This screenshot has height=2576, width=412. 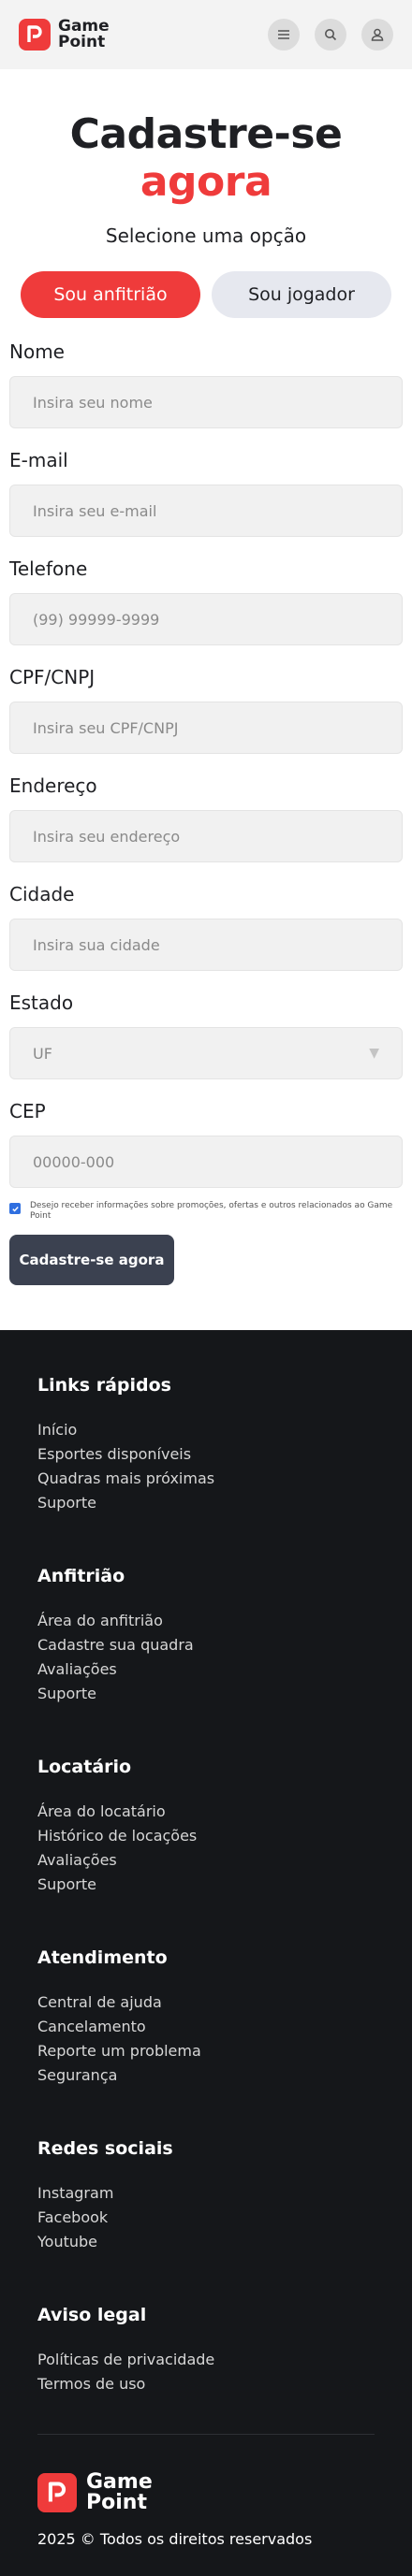 I want to click on footer-link: Reporte um problema, so click(x=206, y=2051).